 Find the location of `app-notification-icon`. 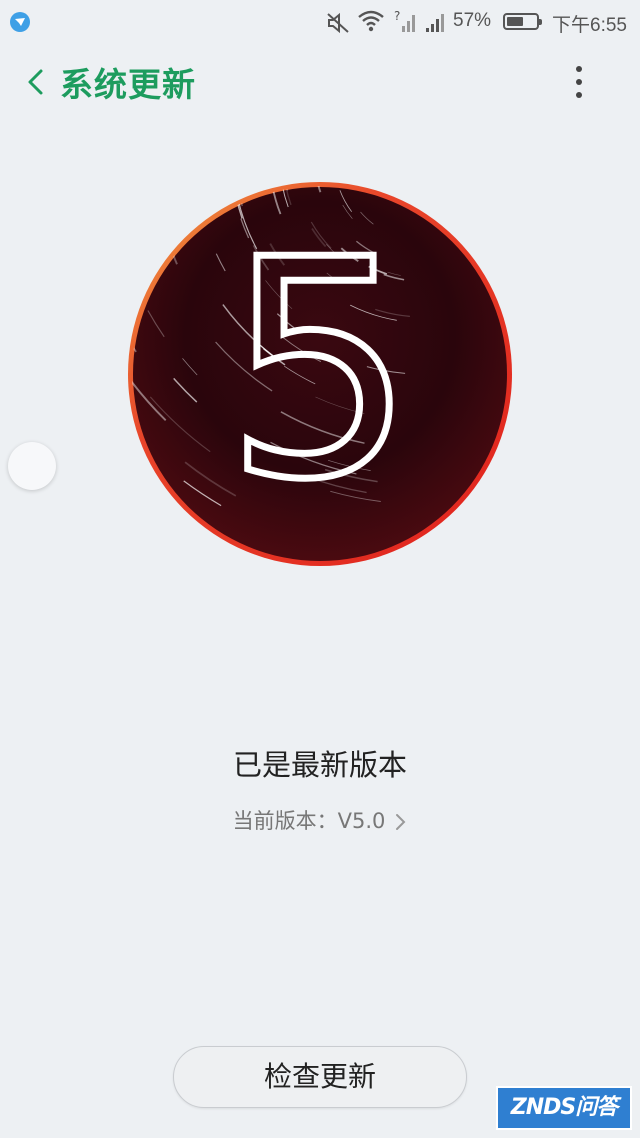

app-notification-icon is located at coordinates (20, 22).